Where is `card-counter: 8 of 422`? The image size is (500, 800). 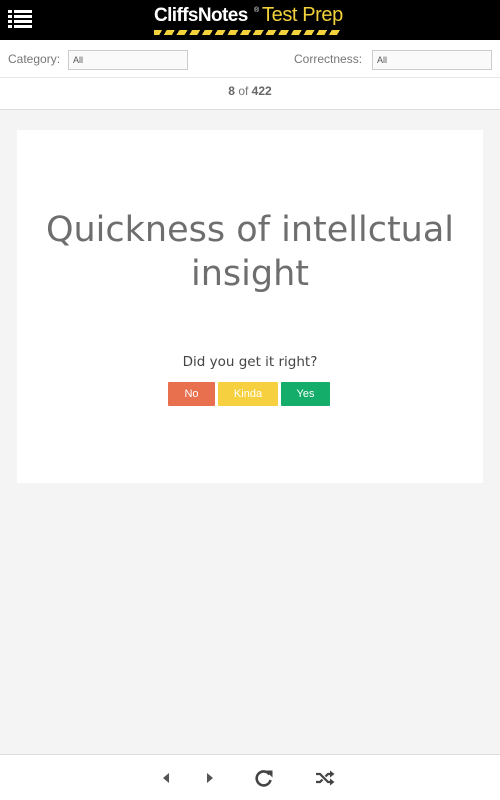 card-counter: 8 of 422 is located at coordinates (250, 94).